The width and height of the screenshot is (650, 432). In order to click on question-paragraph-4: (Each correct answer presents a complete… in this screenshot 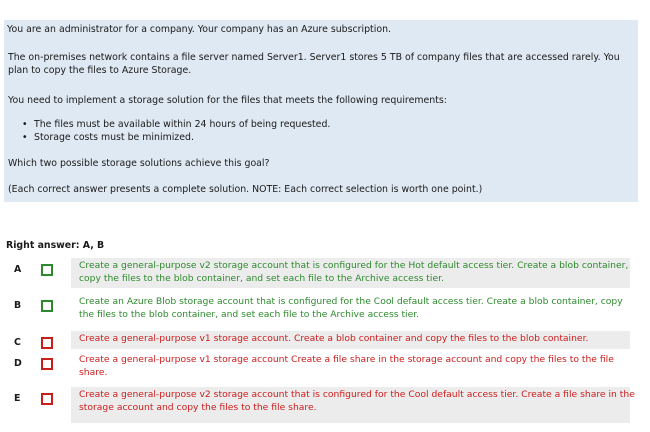, I will do `click(245, 189)`.